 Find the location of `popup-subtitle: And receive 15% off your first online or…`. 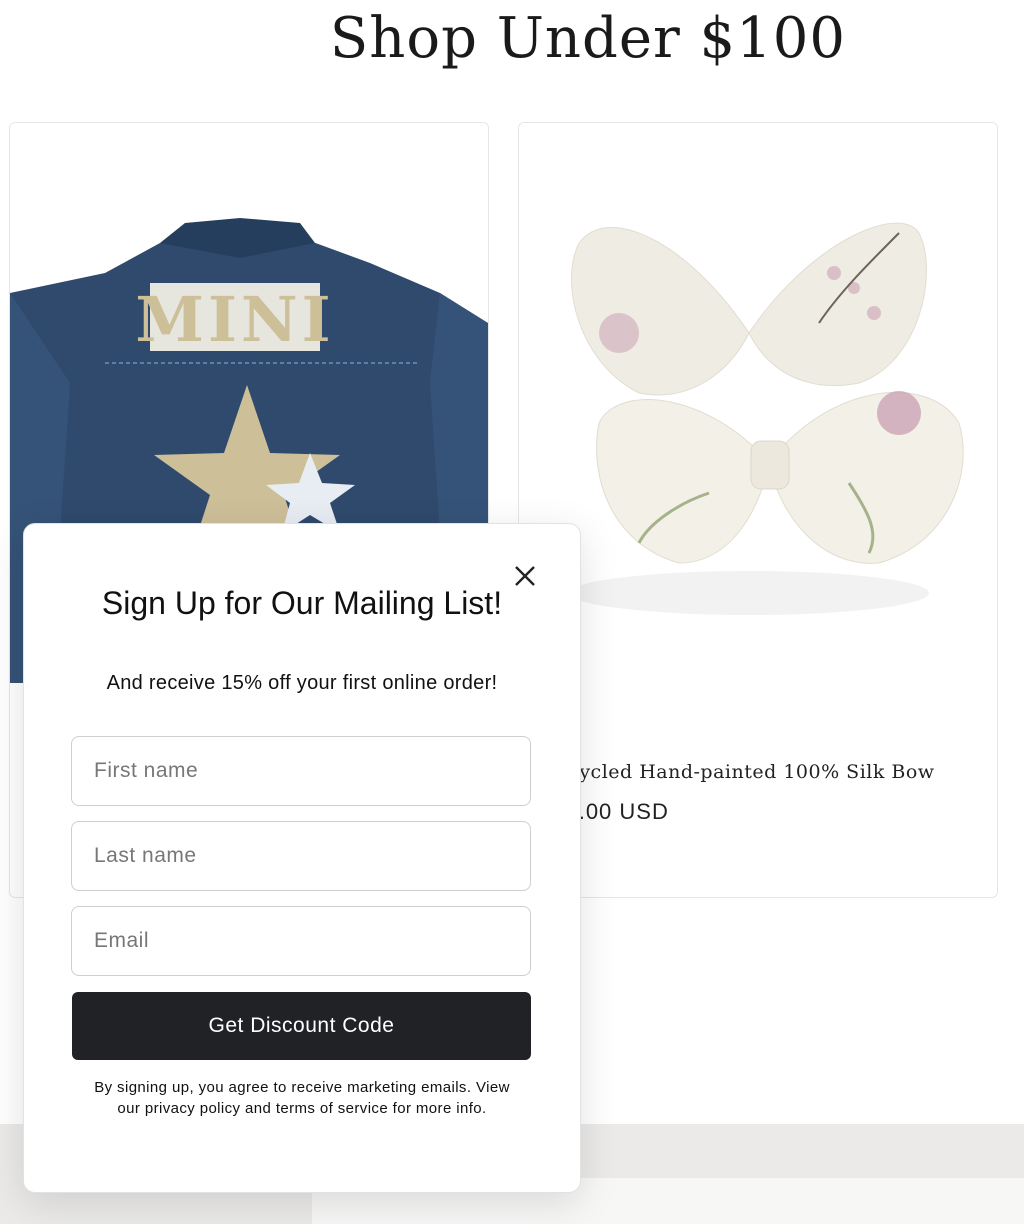

popup-subtitle: And receive 15% off your first online or… is located at coordinates (302, 683).